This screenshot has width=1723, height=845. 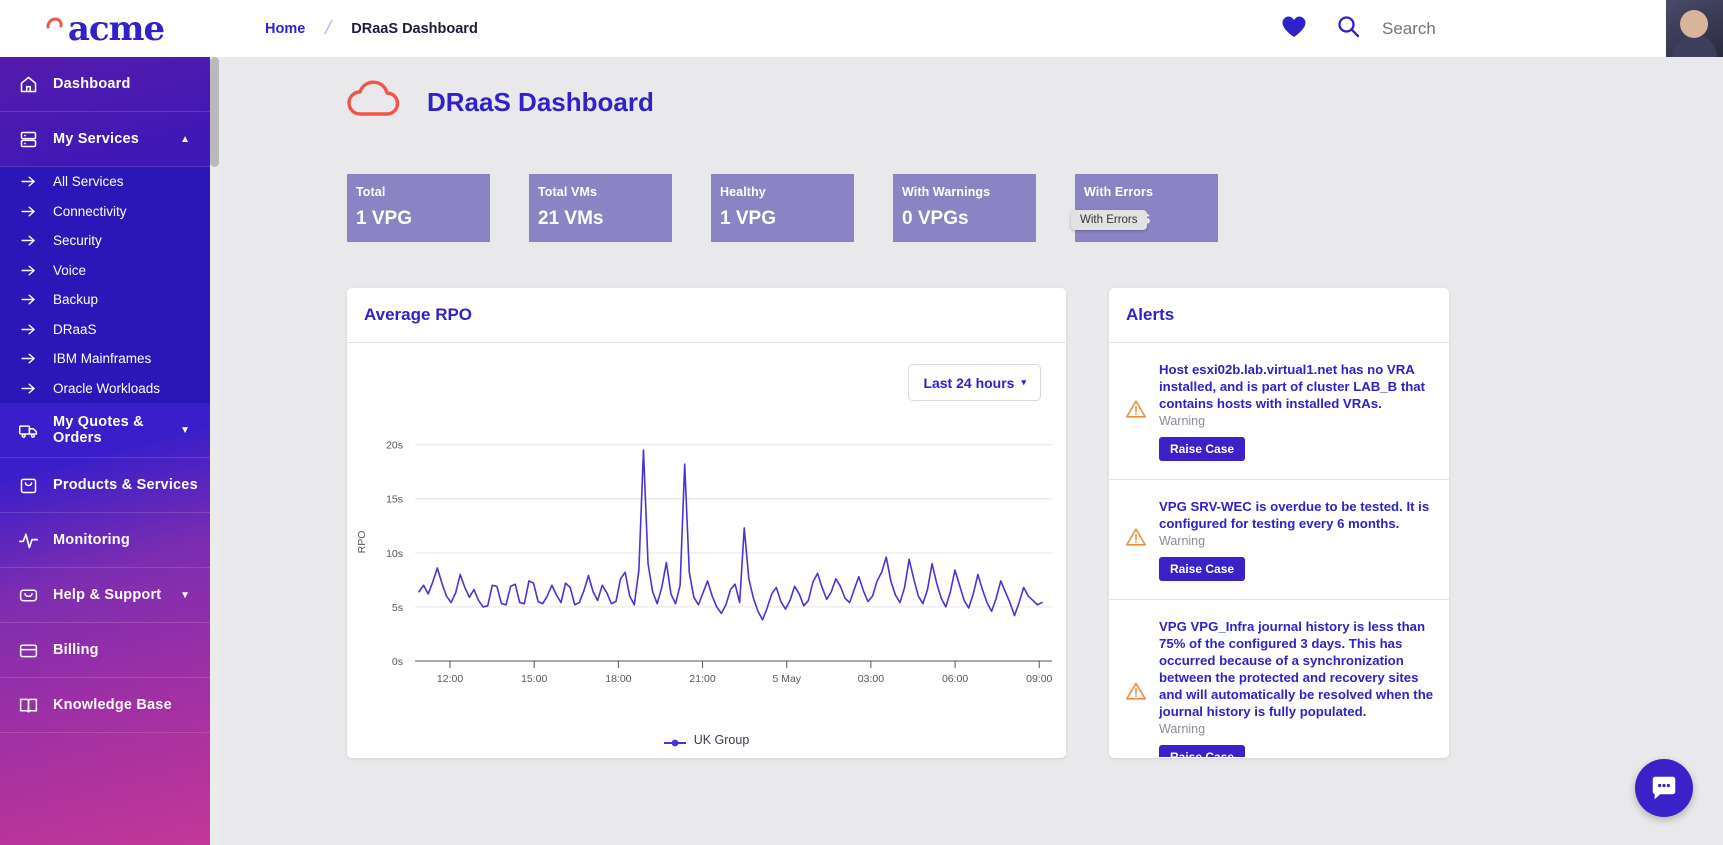 I want to click on stat-card-tooltip: With Errors, so click(x=1109, y=220).